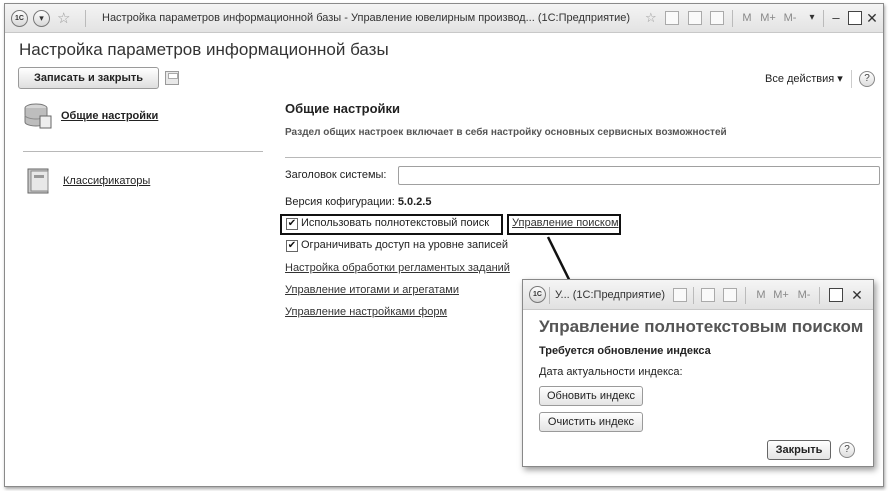 The width and height of the screenshot is (889, 491). Describe the element at coordinates (537, 294) in the screenshot. I see `dialog-1c-logo-icon: 1С` at that location.